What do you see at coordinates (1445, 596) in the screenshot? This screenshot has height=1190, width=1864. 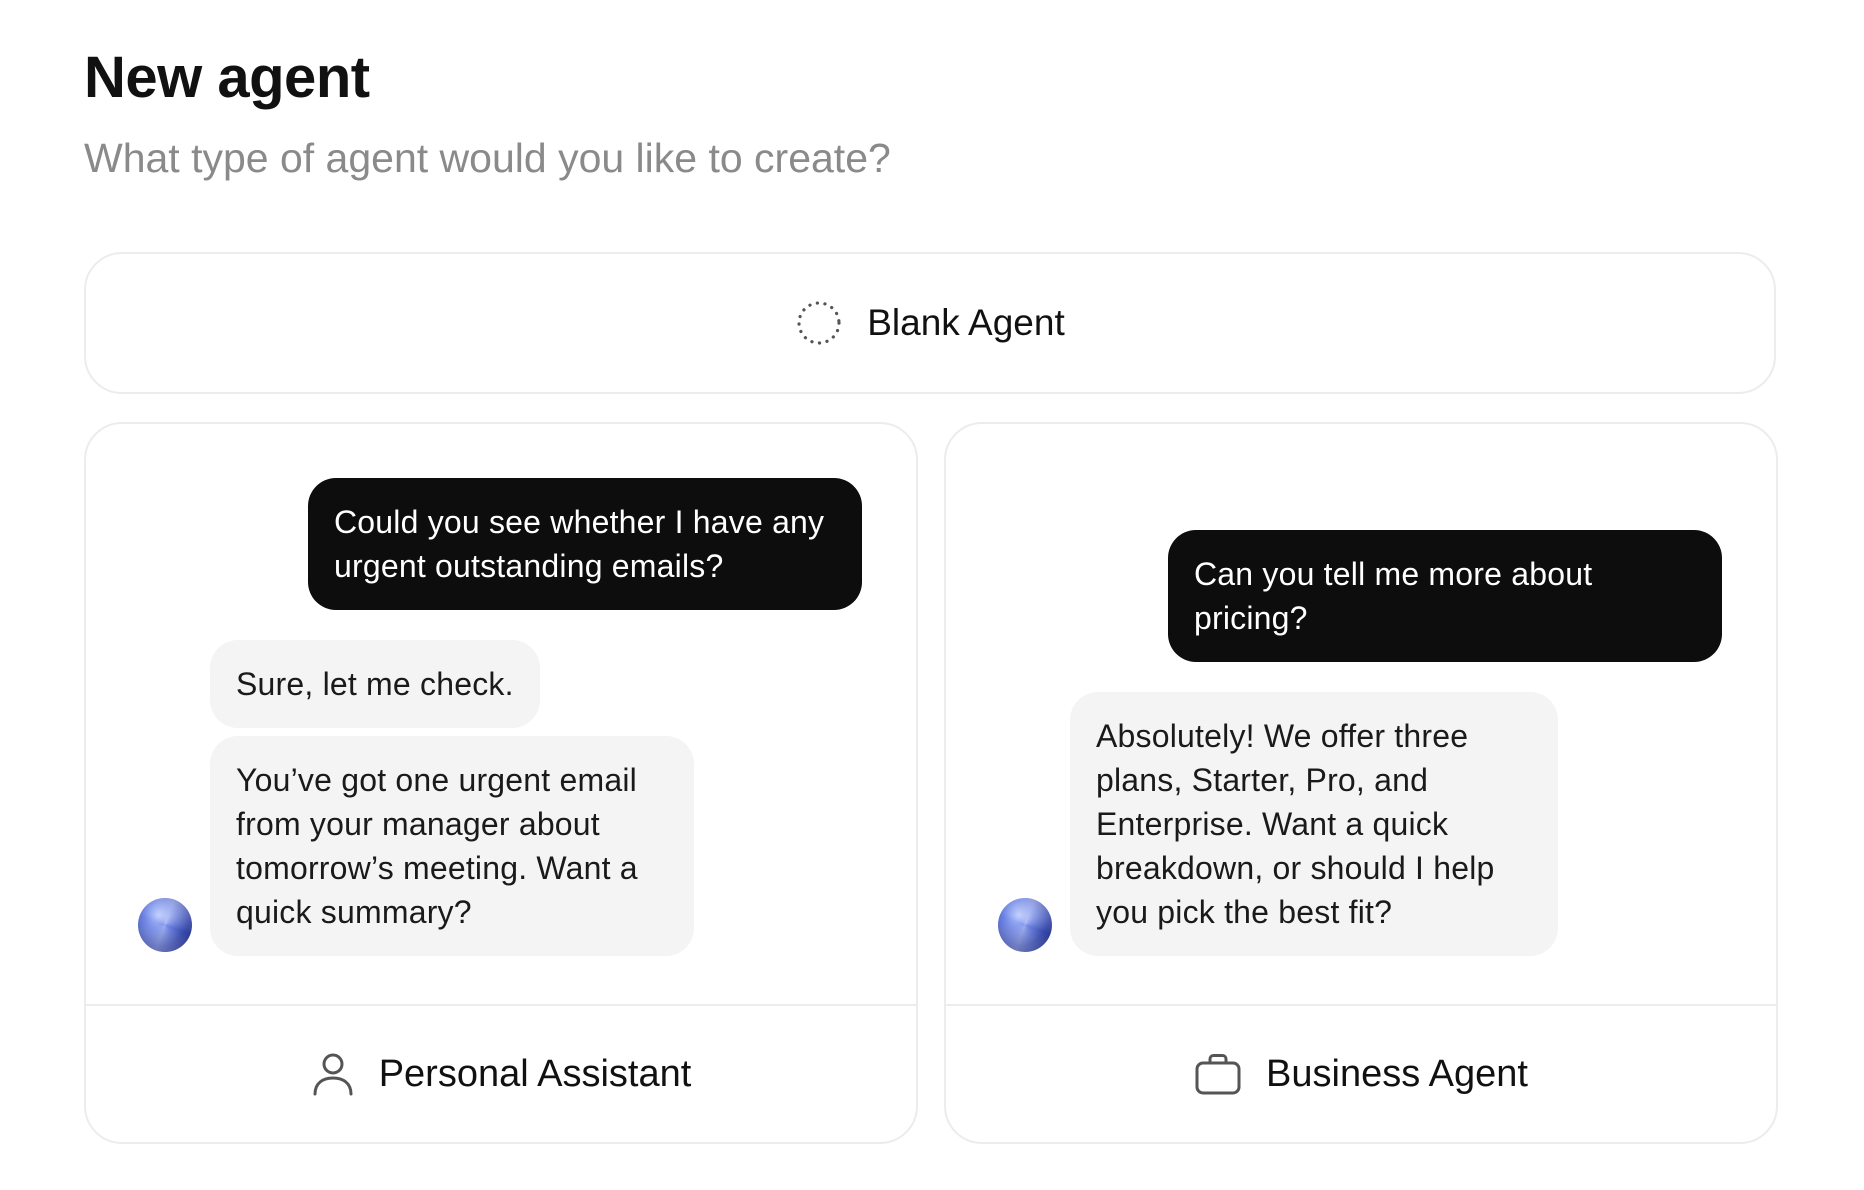 I see `chat-bubble-user: Can you tell me more about pricing?` at bounding box center [1445, 596].